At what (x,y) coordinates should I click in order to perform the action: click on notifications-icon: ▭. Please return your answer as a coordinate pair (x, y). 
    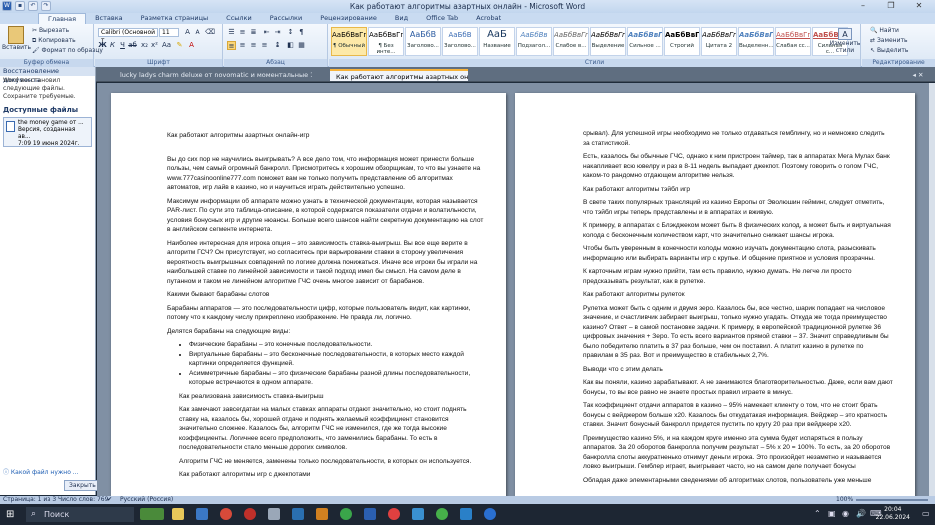
    Looking at the image, I should click on (926, 513).